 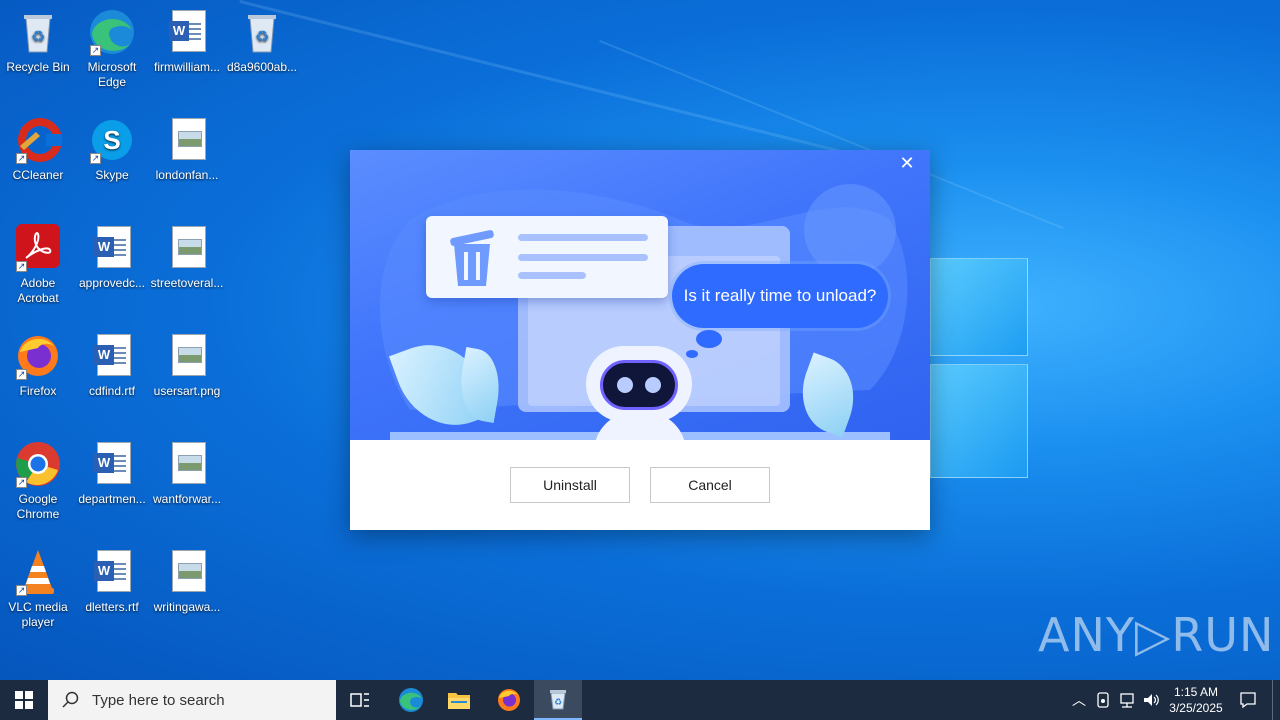 I want to click on windows-start-icon, so click(x=24, y=700).